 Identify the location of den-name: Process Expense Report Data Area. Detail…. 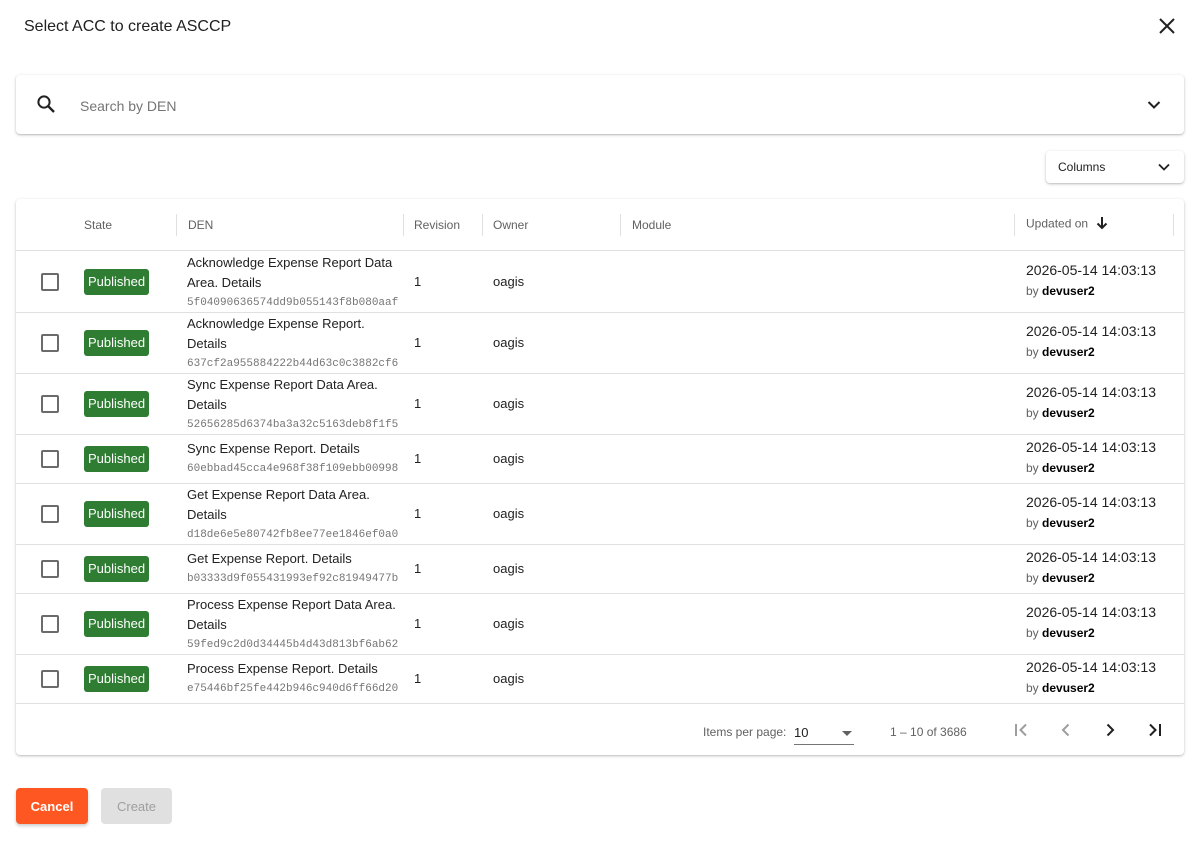
(291, 614).